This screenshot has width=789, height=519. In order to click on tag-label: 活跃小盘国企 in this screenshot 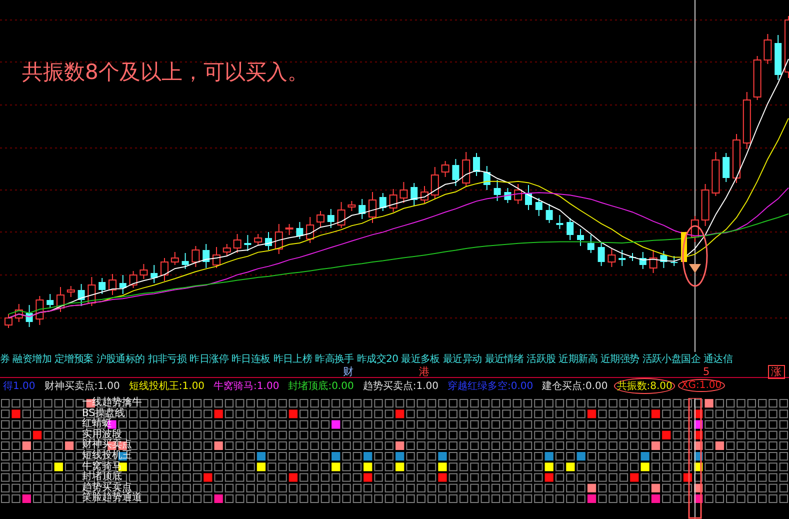, I will do `click(671, 359)`.